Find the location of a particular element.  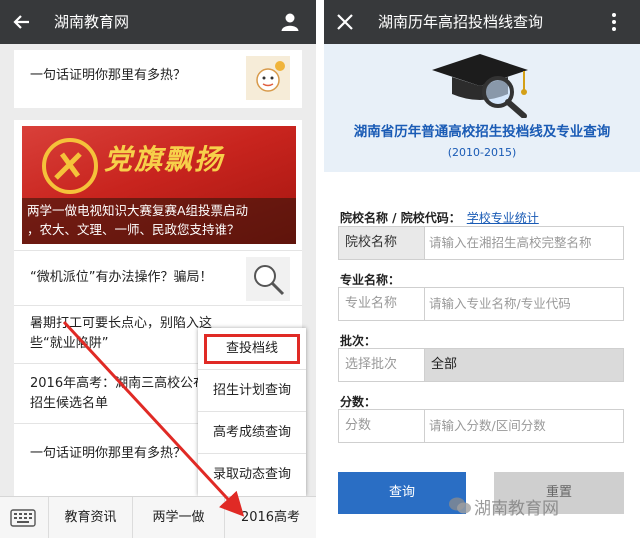

news-card-top: 一句话证明你那里有多热？ is located at coordinates (158, 79).